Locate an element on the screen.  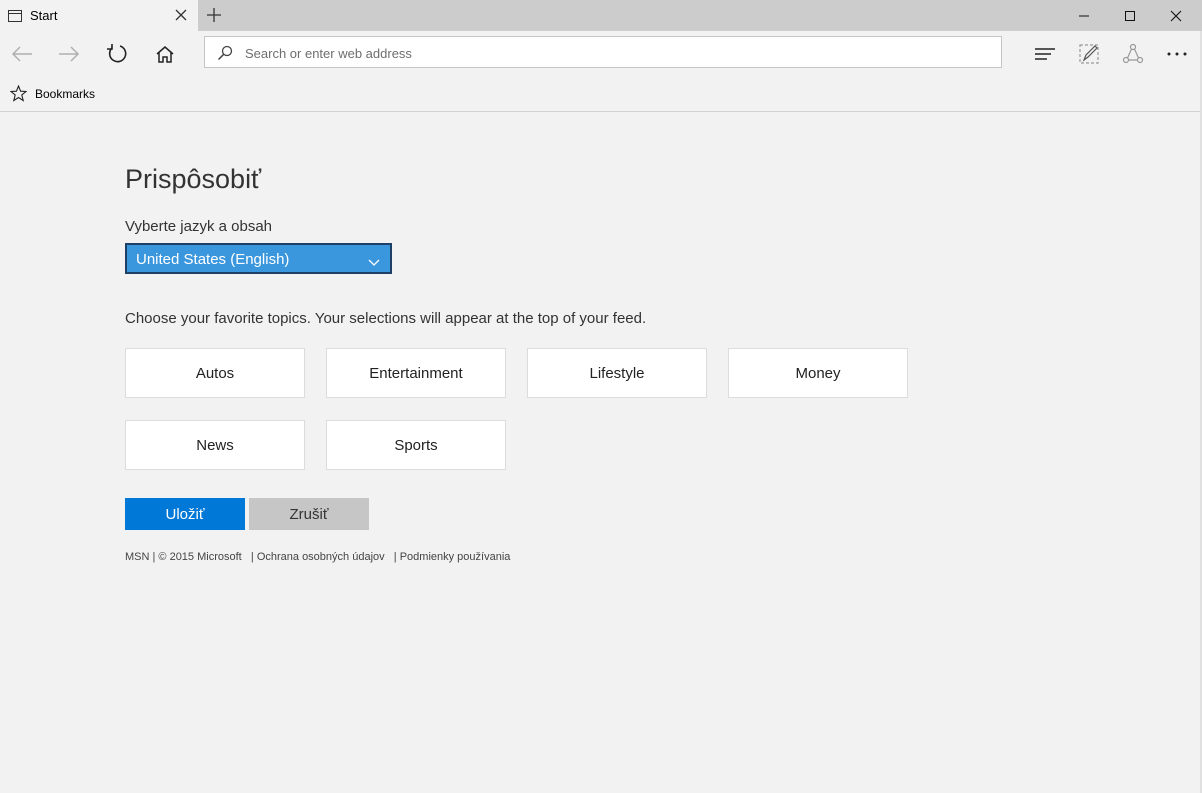
topic-money: Money is located at coordinates (818, 373).